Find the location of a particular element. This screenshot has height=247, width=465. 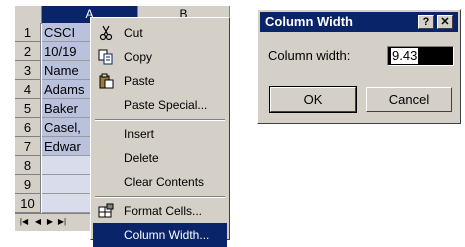

prev-sheet-icon: ◀ is located at coordinates (38, 222).